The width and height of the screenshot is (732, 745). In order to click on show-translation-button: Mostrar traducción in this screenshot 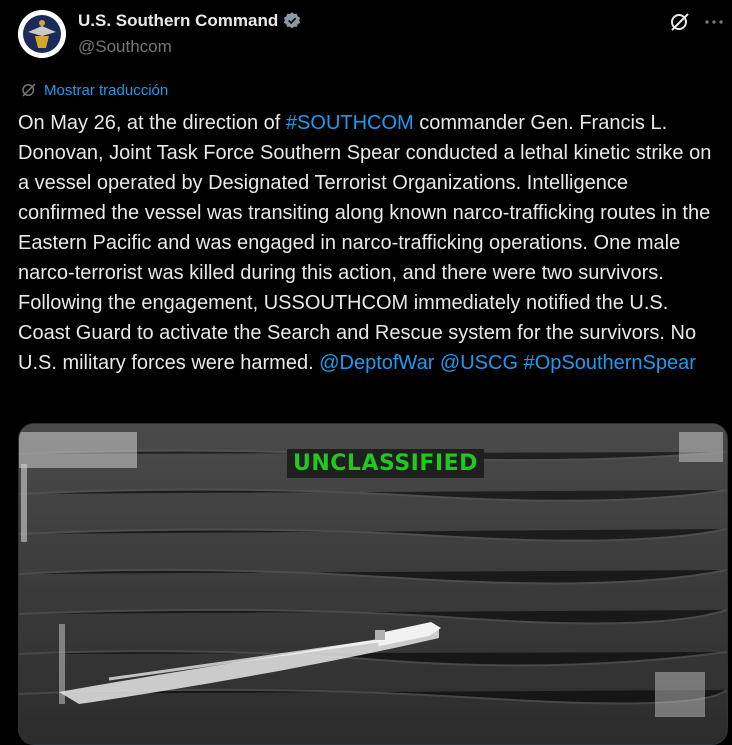, I will do `click(94, 90)`.